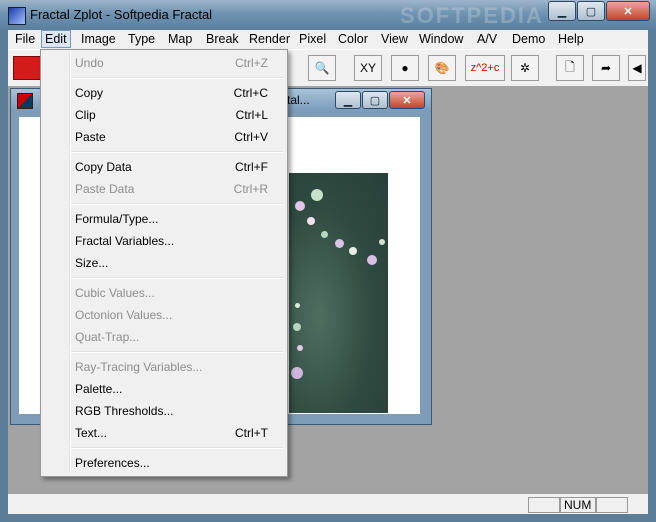 This screenshot has width=656, height=522. Describe the element at coordinates (348, 100) in the screenshot. I see `child-minimize-button: ▁` at that location.